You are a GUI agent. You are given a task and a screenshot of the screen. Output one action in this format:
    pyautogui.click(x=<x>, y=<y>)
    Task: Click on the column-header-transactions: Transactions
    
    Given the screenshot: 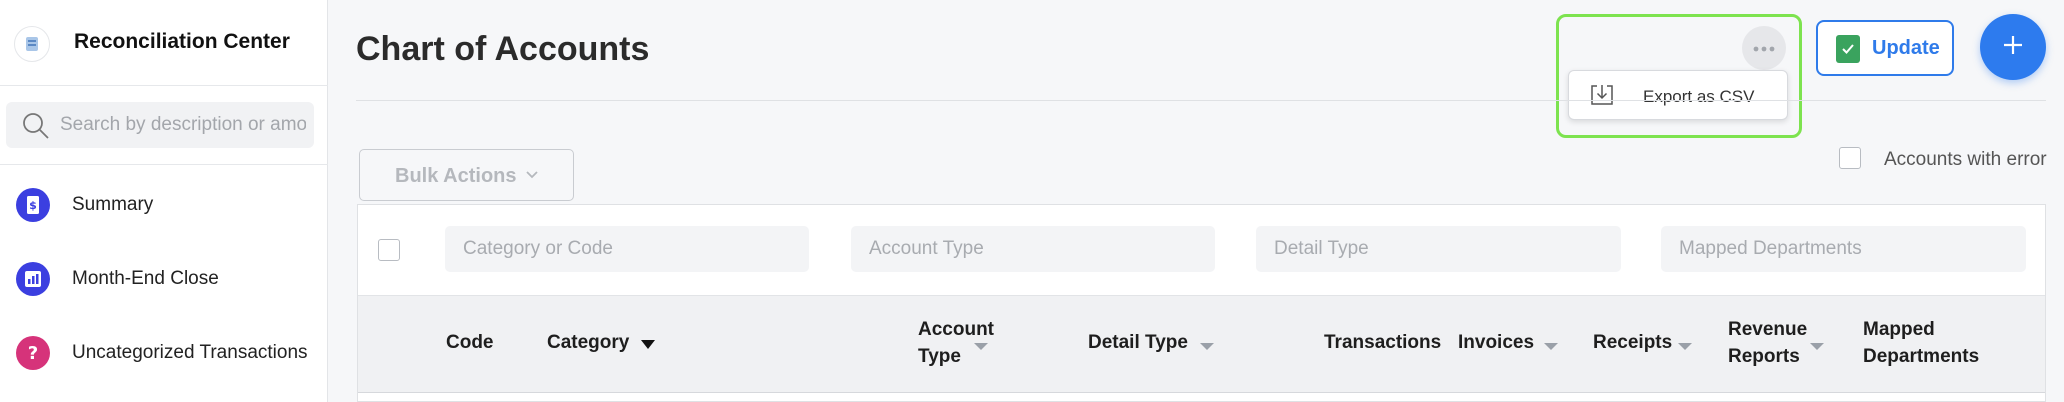 What is the action you would take?
    pyautogui.click(x=1382, y=342)
    